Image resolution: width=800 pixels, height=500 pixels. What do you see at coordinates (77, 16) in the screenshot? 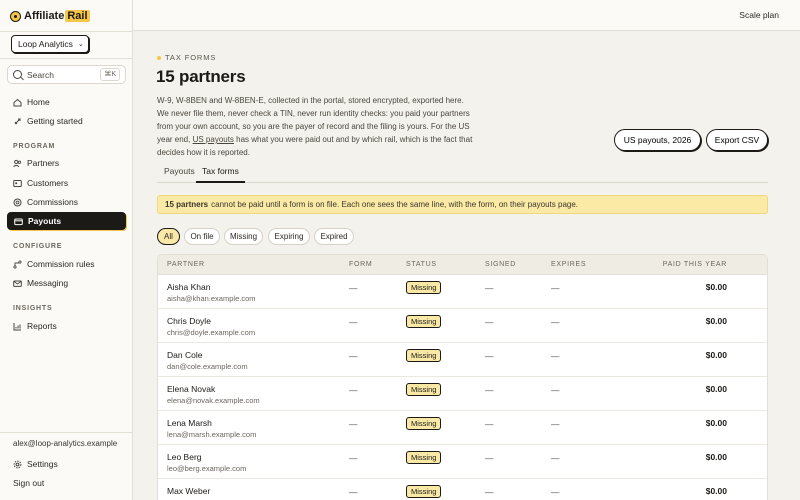
I see `brand-name-b: Rail` at bounding box center [77, 16].